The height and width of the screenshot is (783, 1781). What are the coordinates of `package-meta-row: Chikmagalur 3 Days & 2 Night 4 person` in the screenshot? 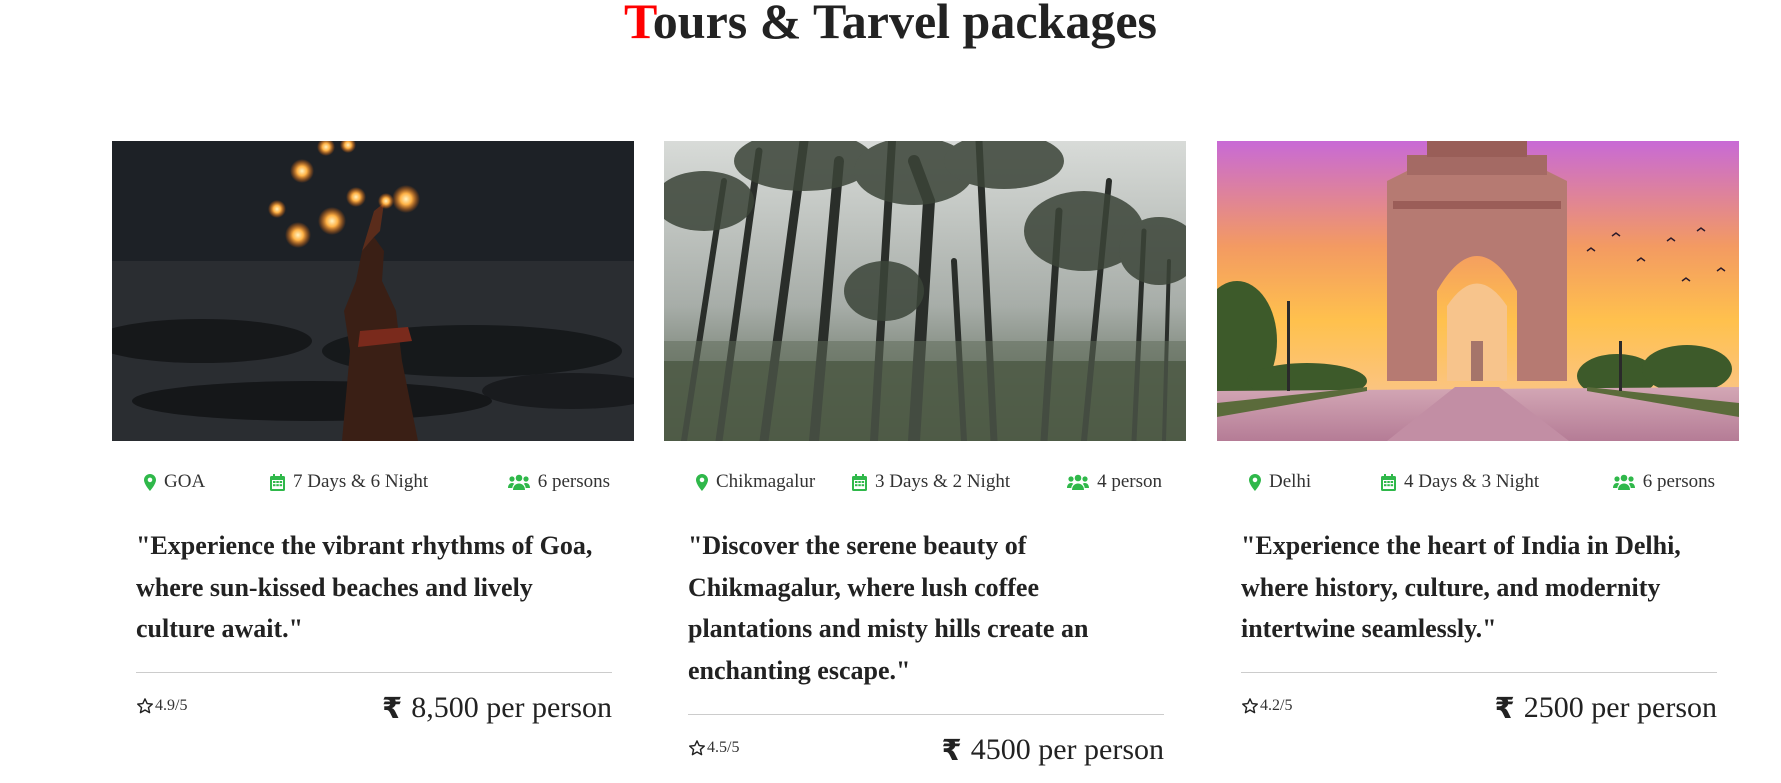 It's located at (925, 483).